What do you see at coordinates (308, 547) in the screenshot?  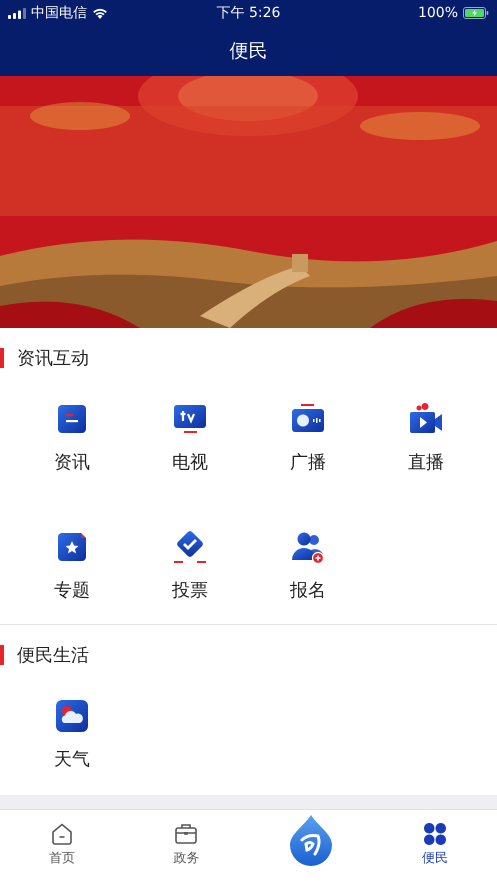 I see `add-user-icon` at bounding box center [308, 547].